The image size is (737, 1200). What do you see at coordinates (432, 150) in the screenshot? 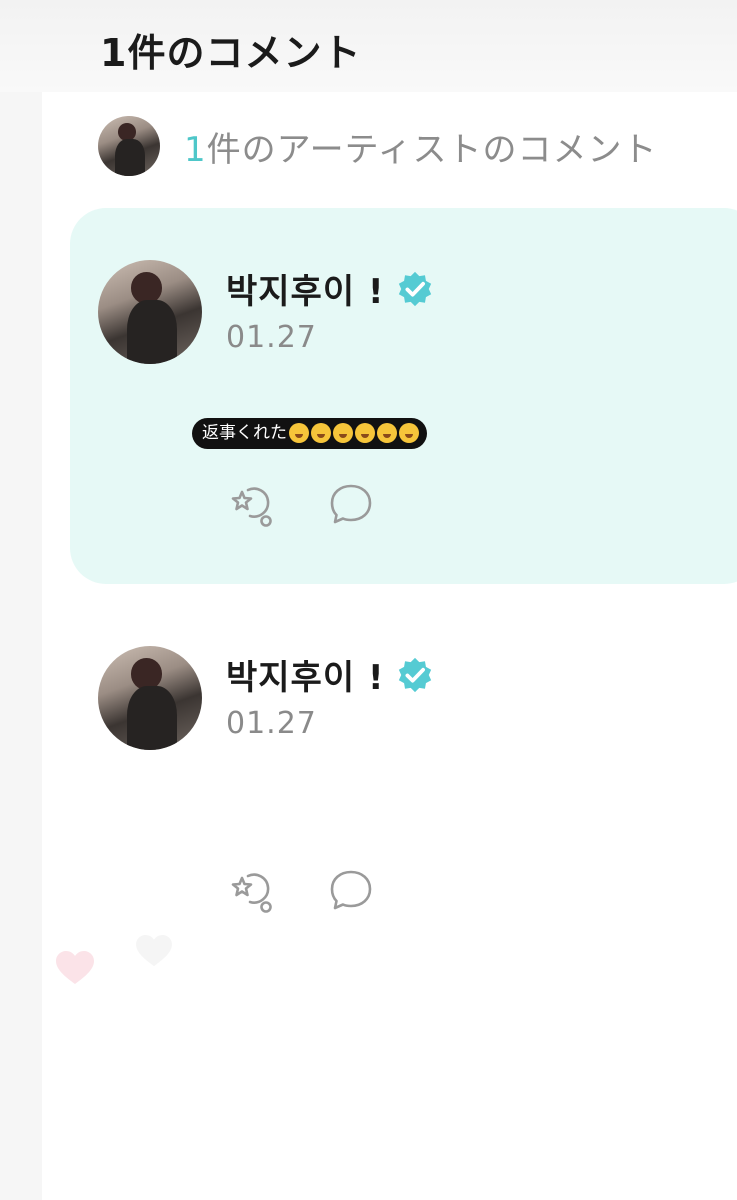
I see `artist-comment-label: 件のアーティストのコメント` at bounding box center [432, 150].